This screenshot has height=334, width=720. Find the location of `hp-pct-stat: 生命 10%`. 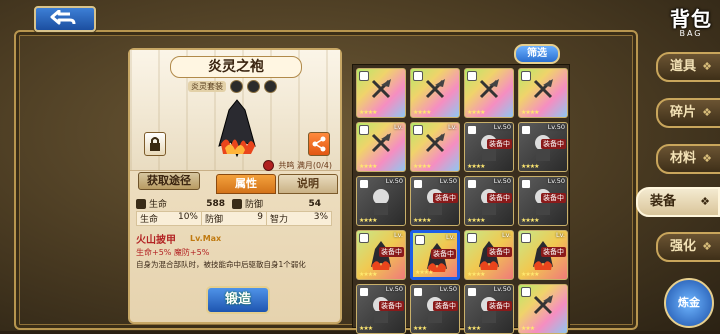

hp-pct-stat: 生命 10% is located at coordinates (169, 218).